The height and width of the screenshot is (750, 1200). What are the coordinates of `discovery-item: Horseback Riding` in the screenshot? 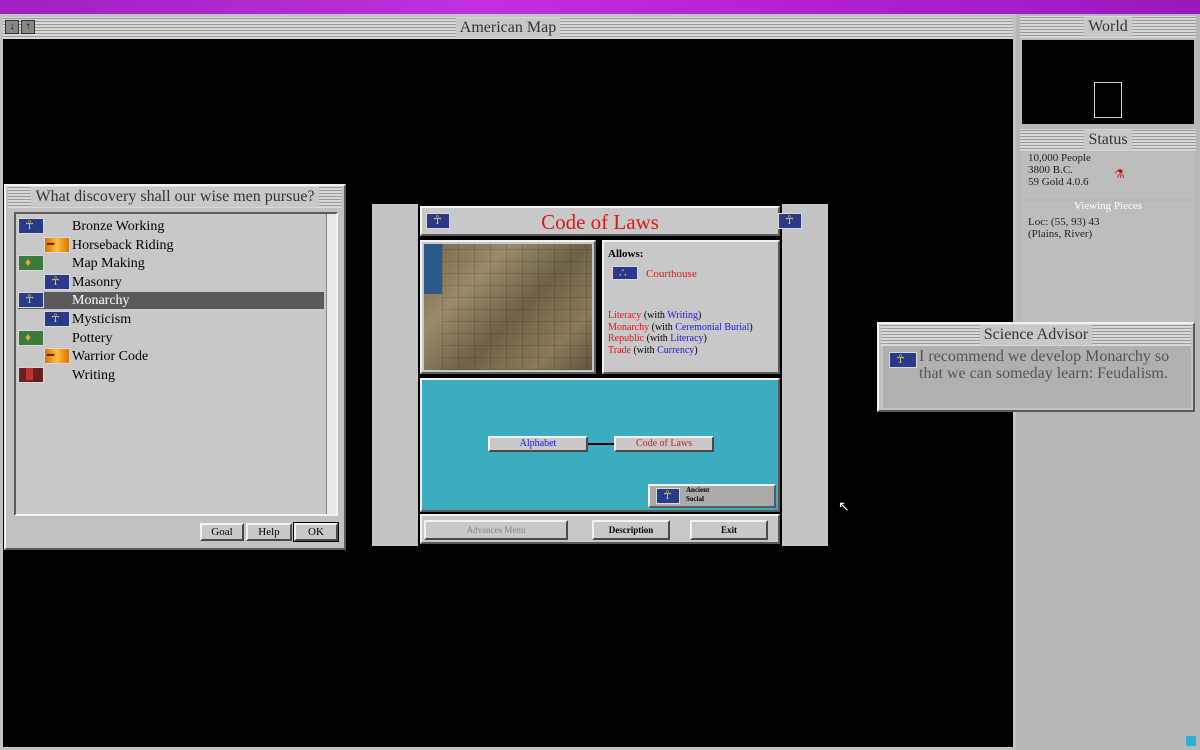 It's located at (171, 245).